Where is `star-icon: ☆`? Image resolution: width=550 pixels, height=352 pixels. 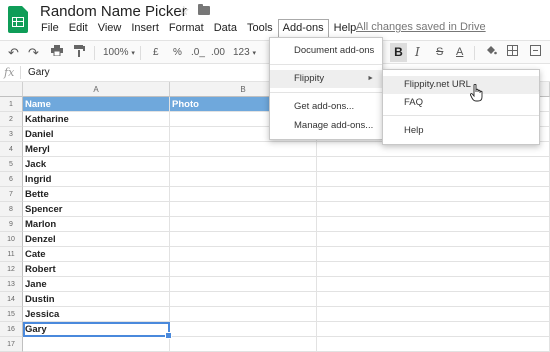
star-icon: ☆ is located at coordinates (184, 11).